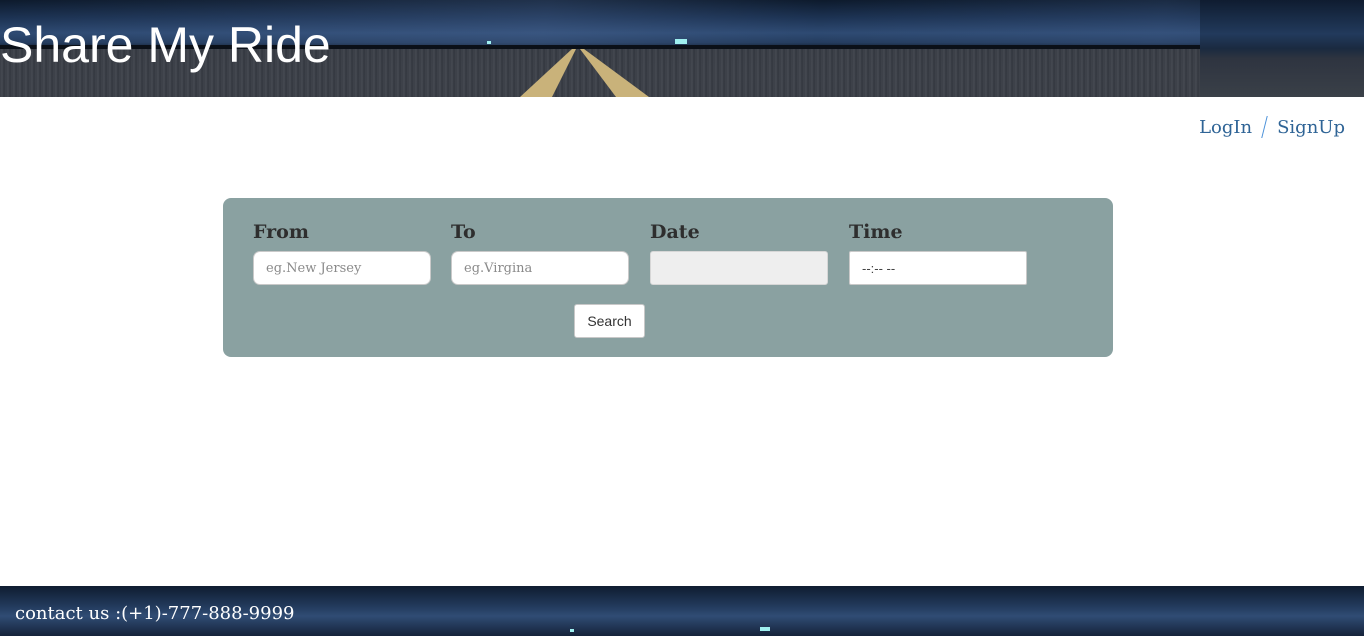 The width and height of the screenshot is (1364, 636). I want to click on from-field-group: From, so click(342, 252).